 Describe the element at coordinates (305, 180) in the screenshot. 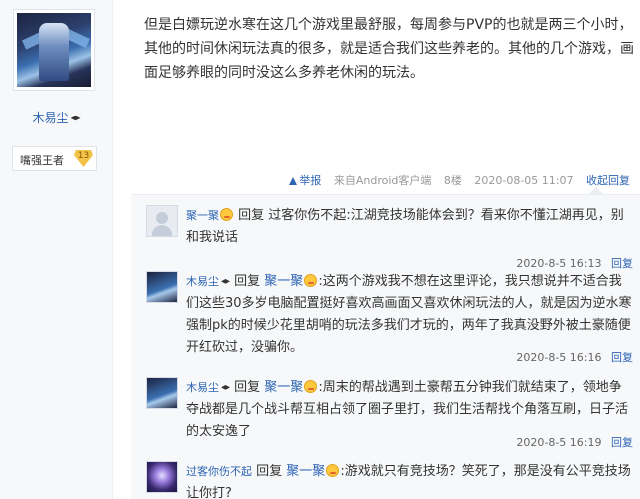

I see `report-link: 举报` at that location.